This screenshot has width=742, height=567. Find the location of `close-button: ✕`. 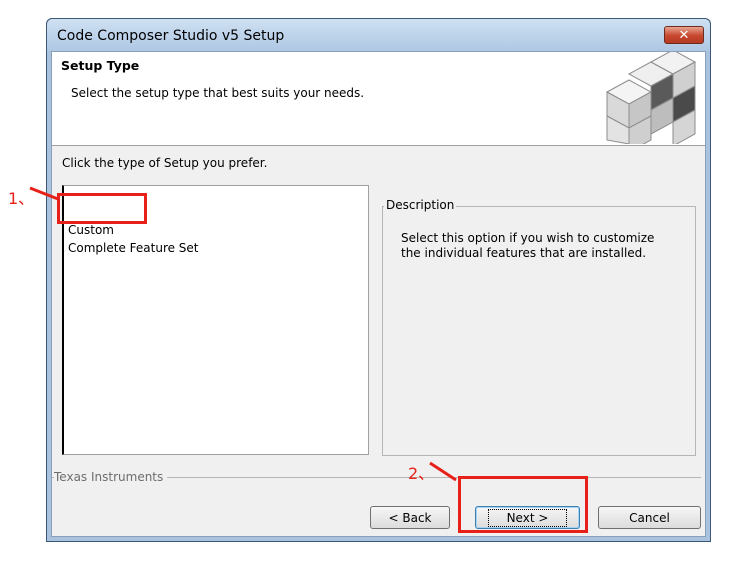

close-button: ✕ is located at coordinates (684, 35).